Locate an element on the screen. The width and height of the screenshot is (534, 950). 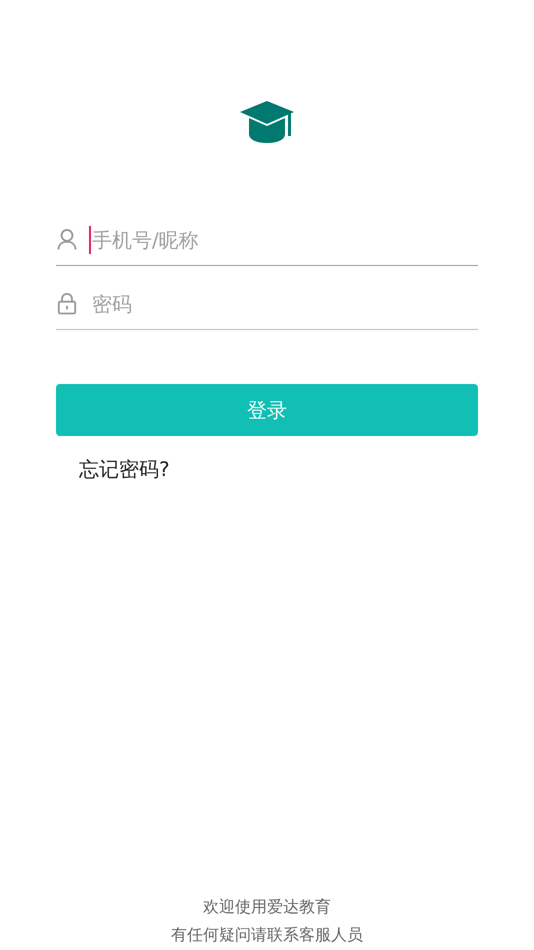
graduation-cap-icon is located at coordinates (267, 122).